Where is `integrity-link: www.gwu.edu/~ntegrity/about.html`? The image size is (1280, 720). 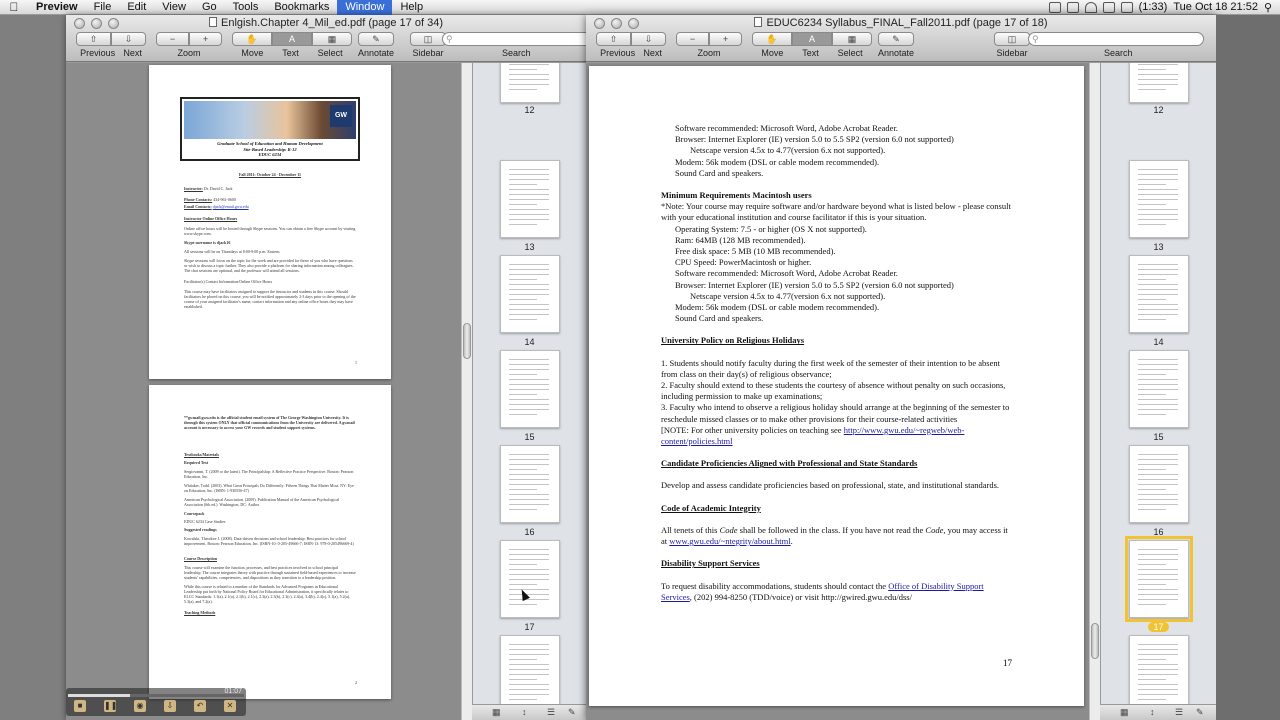
integrity-link: www.gwu.edu/~ntegrity/about.html is located at coordinates (729, 541).